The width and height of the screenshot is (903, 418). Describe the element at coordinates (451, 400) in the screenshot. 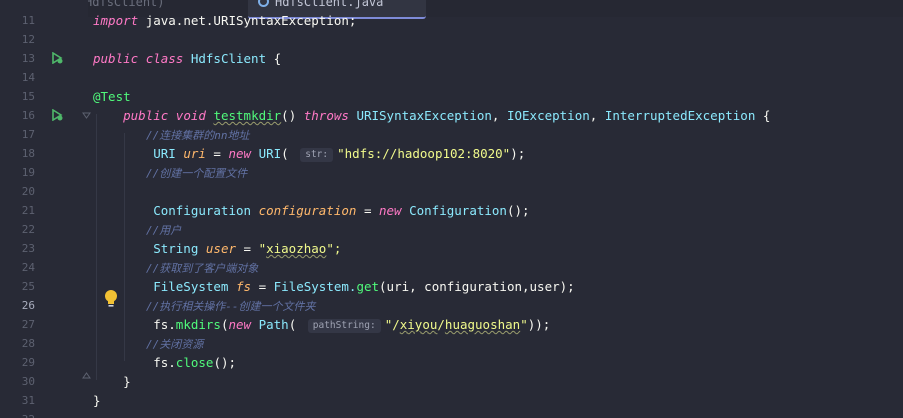

I see `code-line: 31}` at that location.